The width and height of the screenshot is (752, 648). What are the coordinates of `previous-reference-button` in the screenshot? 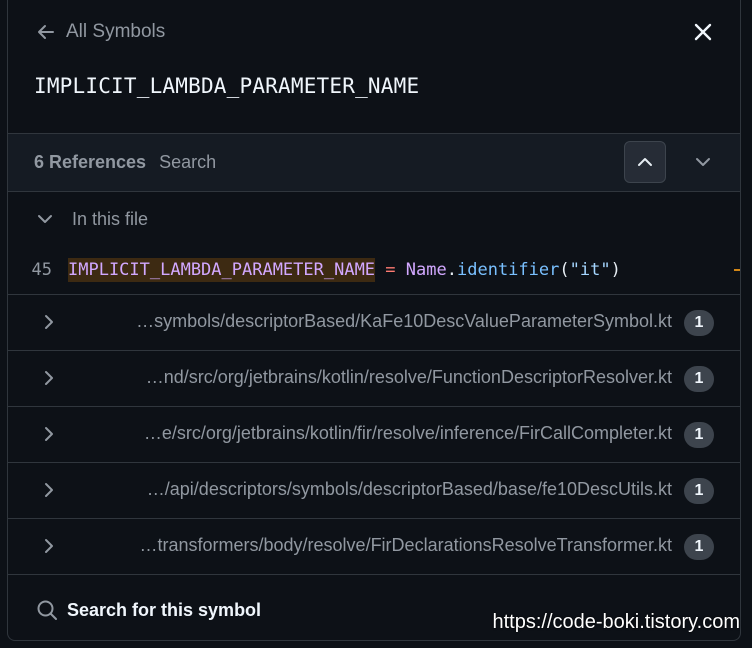 It's located at (645, 162).